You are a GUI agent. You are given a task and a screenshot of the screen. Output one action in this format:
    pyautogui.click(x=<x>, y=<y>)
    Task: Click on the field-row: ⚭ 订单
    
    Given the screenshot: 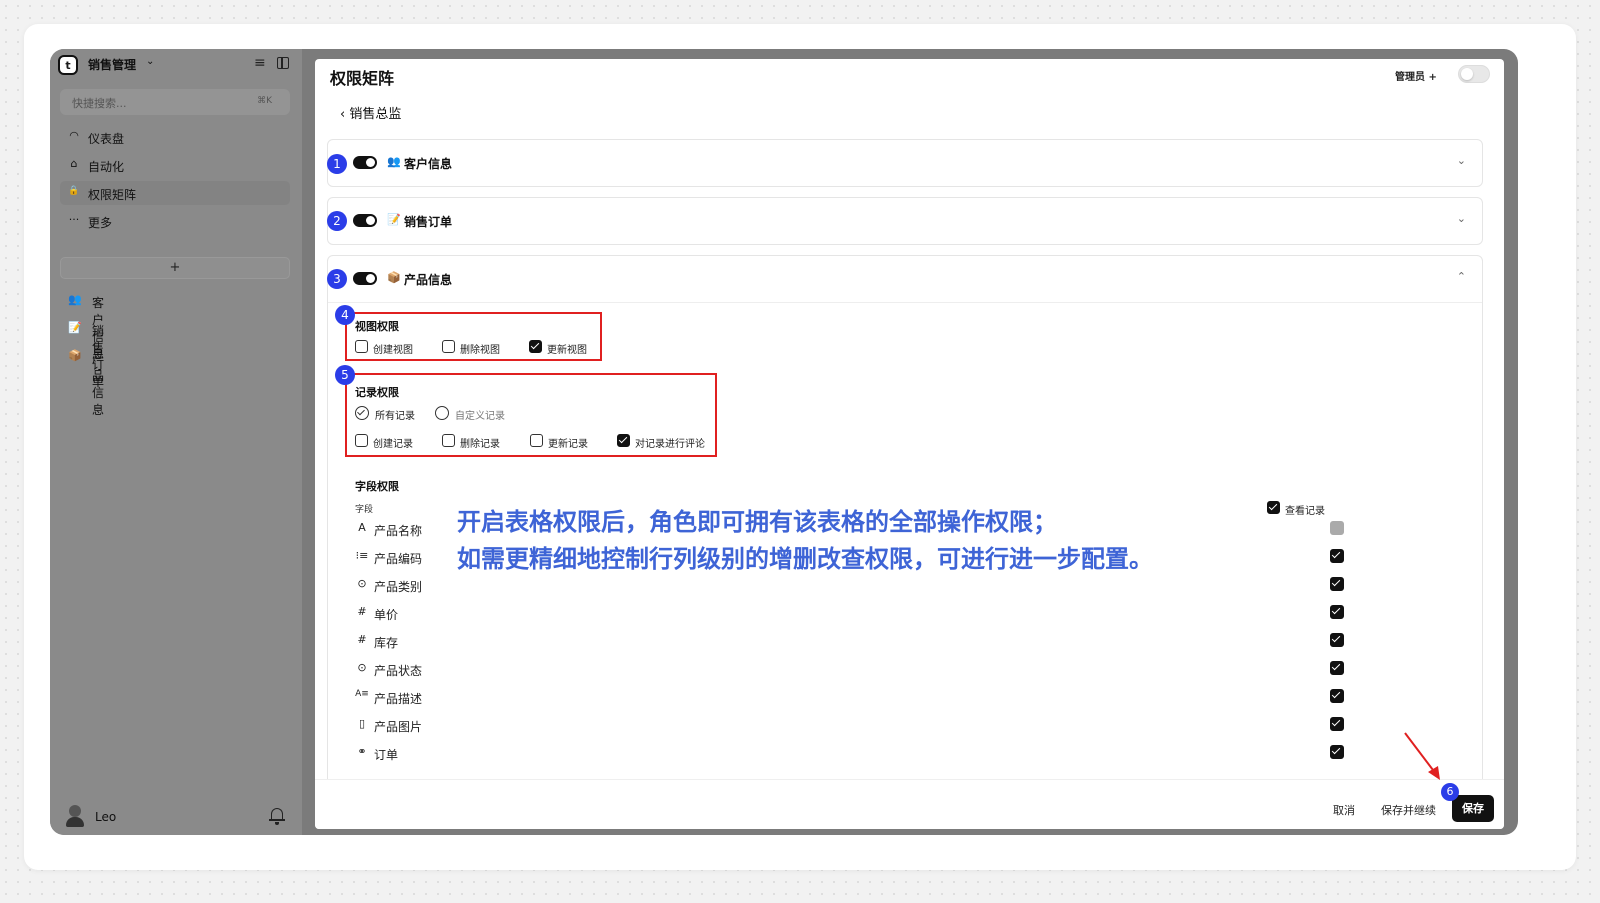 What is the action you would take?
    pyautogui.click(x=855, y=753)
    